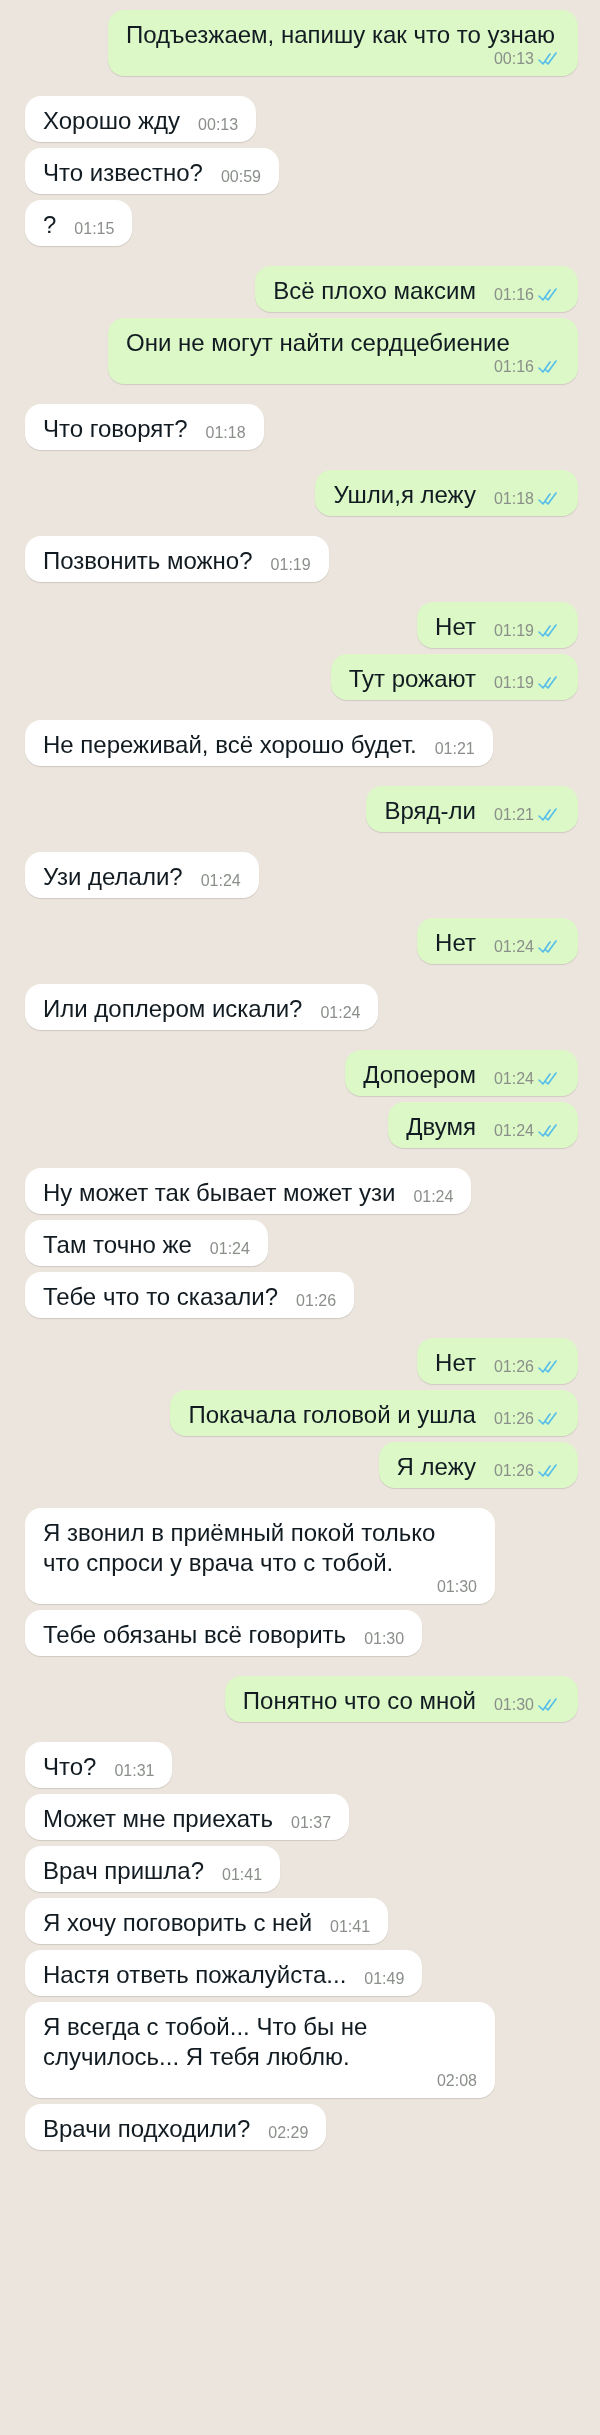 The height and width of the screenshot is (2435, 600). I want to click on message-text: Подъезжаем, напишу как что то узнаю, so click(341, 35).